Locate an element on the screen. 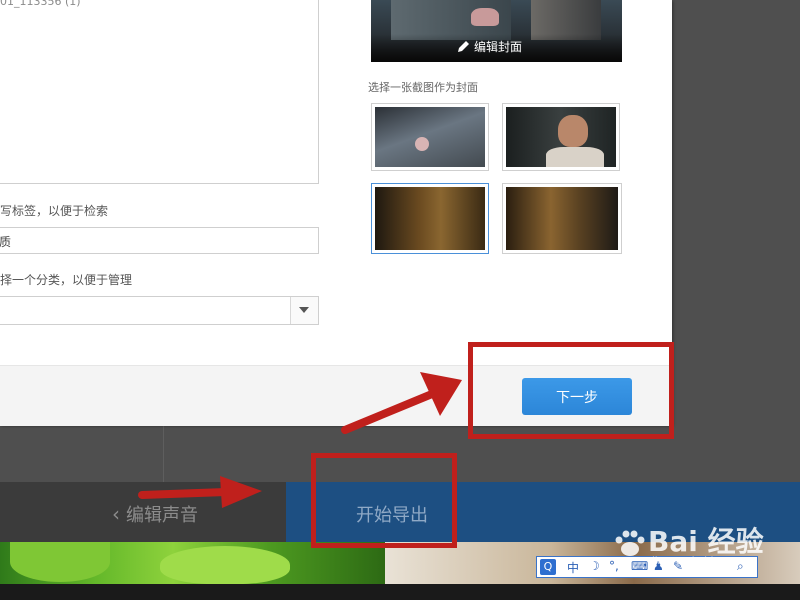 The width and height of the screenshot is (800, 600). arrow-to-next-icon is located at coordinates (401, 403).